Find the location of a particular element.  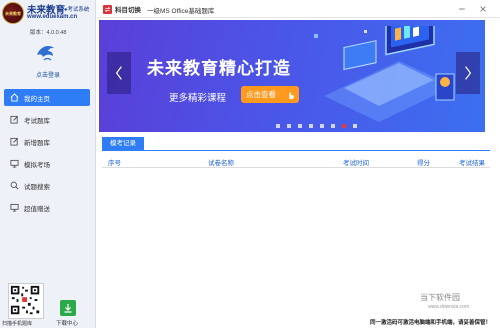

sidebar-nav: 我的主页 考试题库 新增题库 模拟考场 试题搜索 超值赠送 is located at coordinates (47, 155).